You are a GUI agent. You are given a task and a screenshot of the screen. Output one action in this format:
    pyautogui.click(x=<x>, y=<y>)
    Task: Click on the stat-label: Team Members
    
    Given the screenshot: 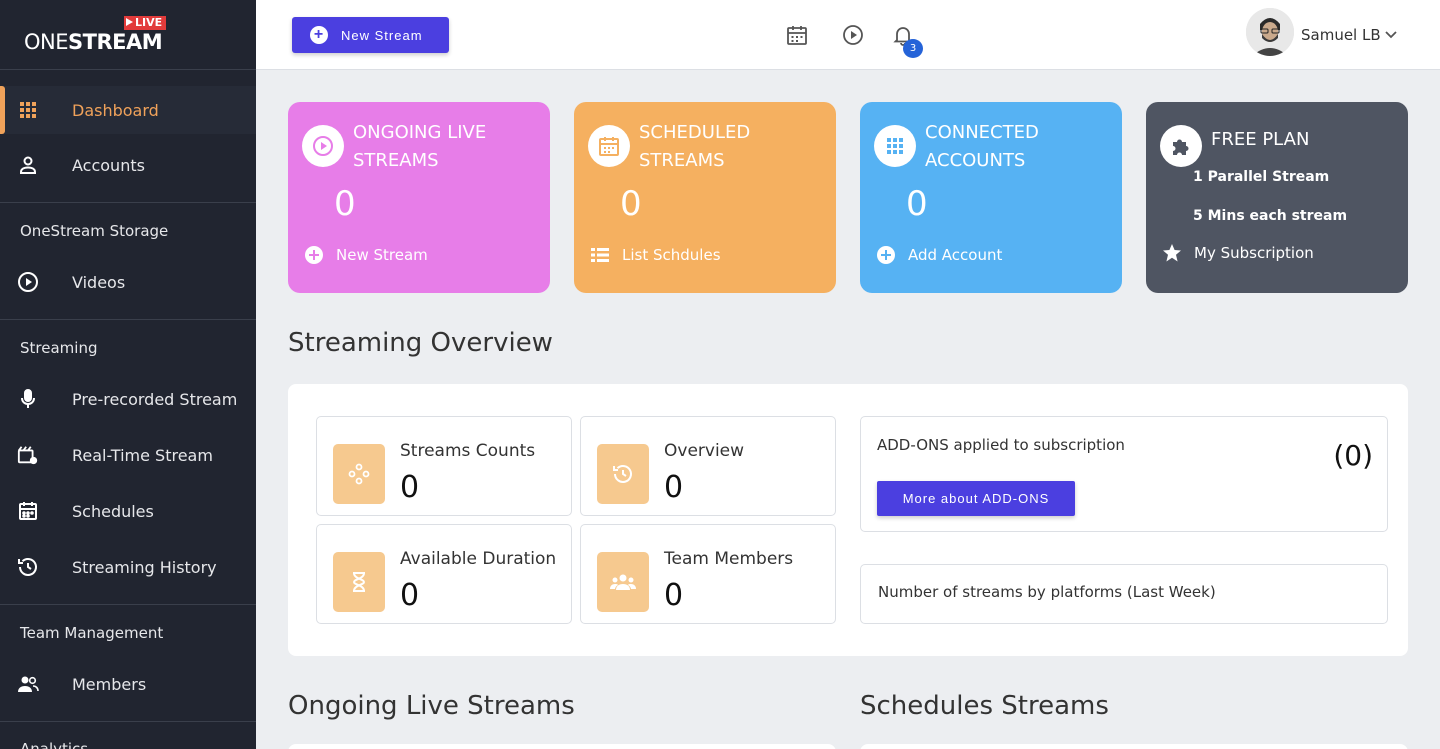 What is the action you would take?
    pyautogui.click(x=729, y=559)
    